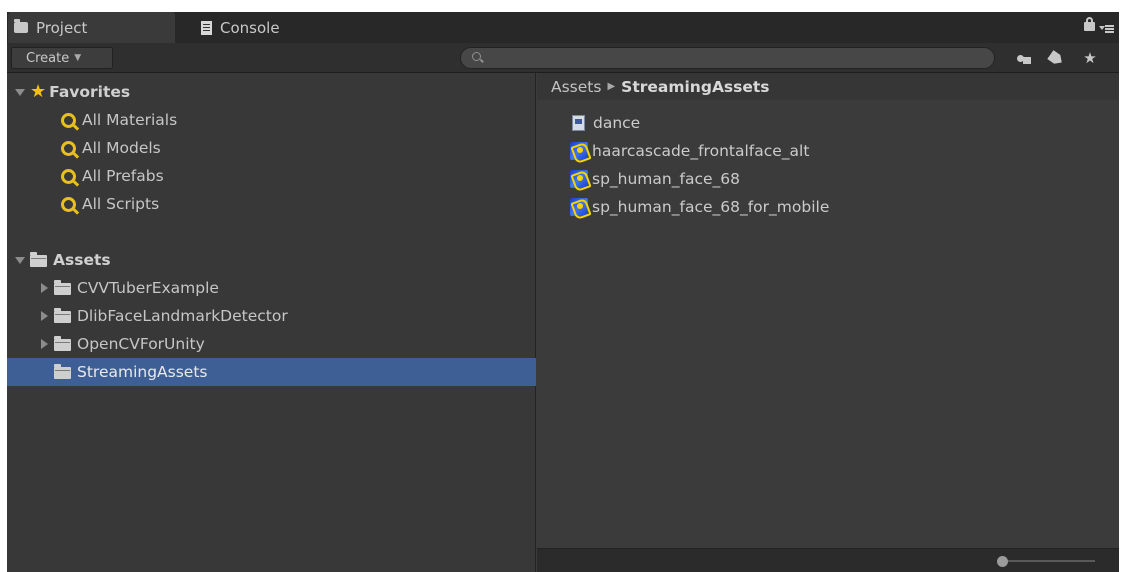 The height and width of the screenshot is (572, 1121). Describe the element at coordinates (271, 372) in the screenshot. I see `tree-item-folder-selected: StreamingAssets` at that location.